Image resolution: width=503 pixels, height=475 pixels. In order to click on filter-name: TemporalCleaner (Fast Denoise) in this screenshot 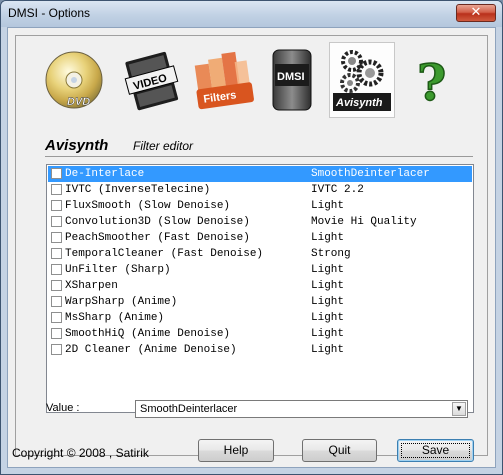, I will do `click(164, 254)`.